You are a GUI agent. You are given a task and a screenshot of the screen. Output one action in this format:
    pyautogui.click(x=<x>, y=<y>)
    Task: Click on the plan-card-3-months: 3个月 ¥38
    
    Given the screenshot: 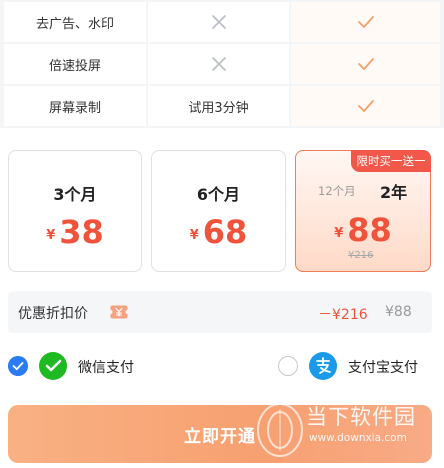 What is the action you would take?
    pyautogui.click(x=75, y=211)
    